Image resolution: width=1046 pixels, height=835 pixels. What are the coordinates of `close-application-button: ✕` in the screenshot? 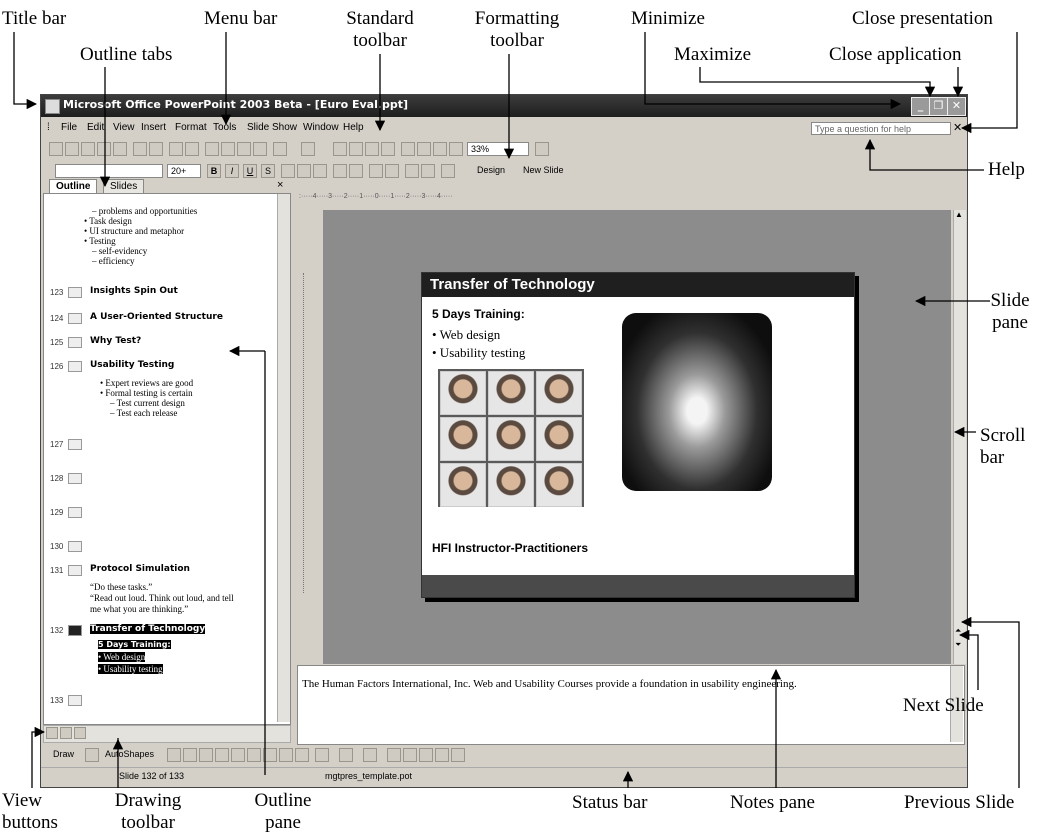 It's located at (956, 106).